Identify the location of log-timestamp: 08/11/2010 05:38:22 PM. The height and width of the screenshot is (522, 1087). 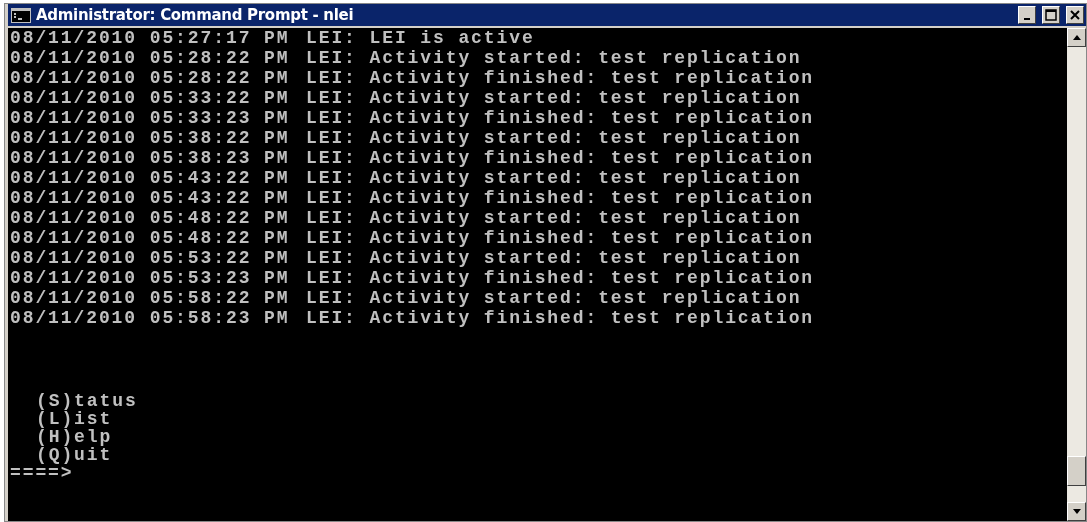
(150, 138).